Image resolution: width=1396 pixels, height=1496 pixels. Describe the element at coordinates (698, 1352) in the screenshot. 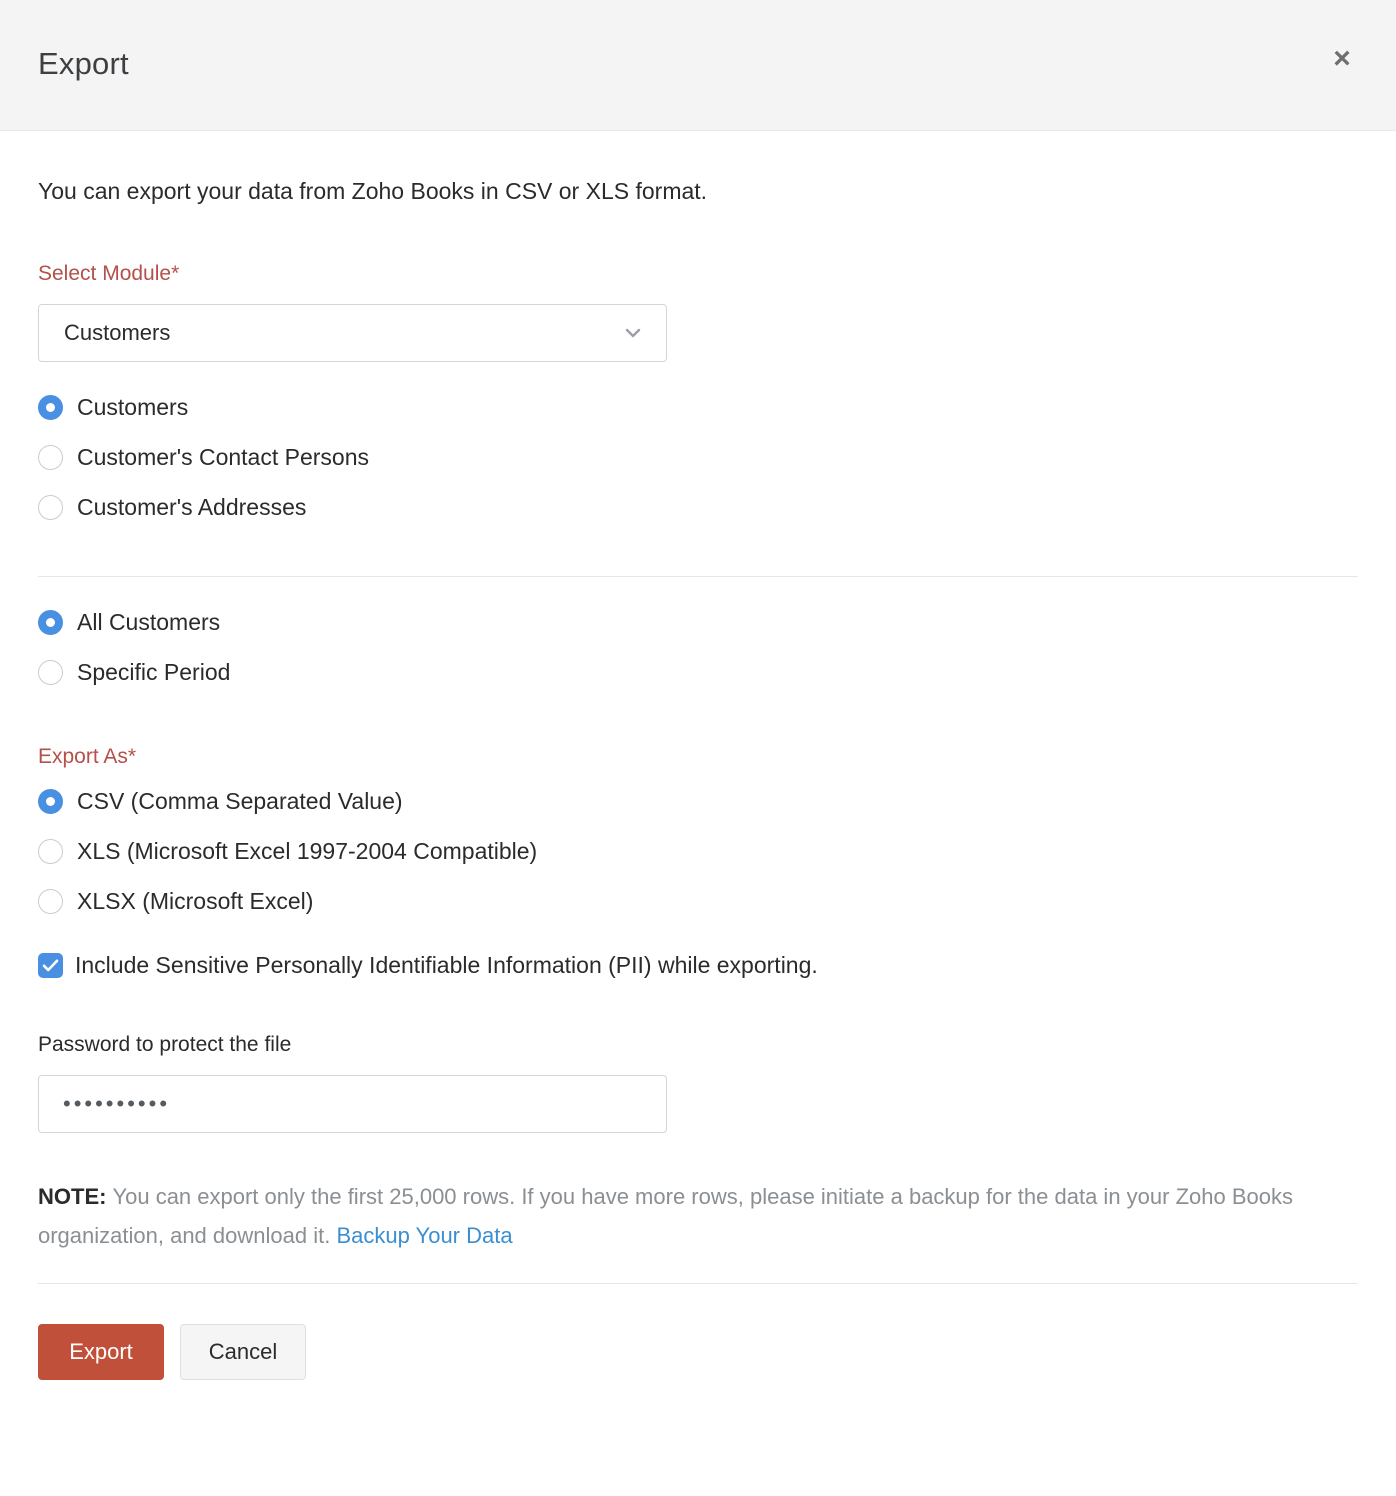

I see `dialog-footer: Export Cancel` at that location.